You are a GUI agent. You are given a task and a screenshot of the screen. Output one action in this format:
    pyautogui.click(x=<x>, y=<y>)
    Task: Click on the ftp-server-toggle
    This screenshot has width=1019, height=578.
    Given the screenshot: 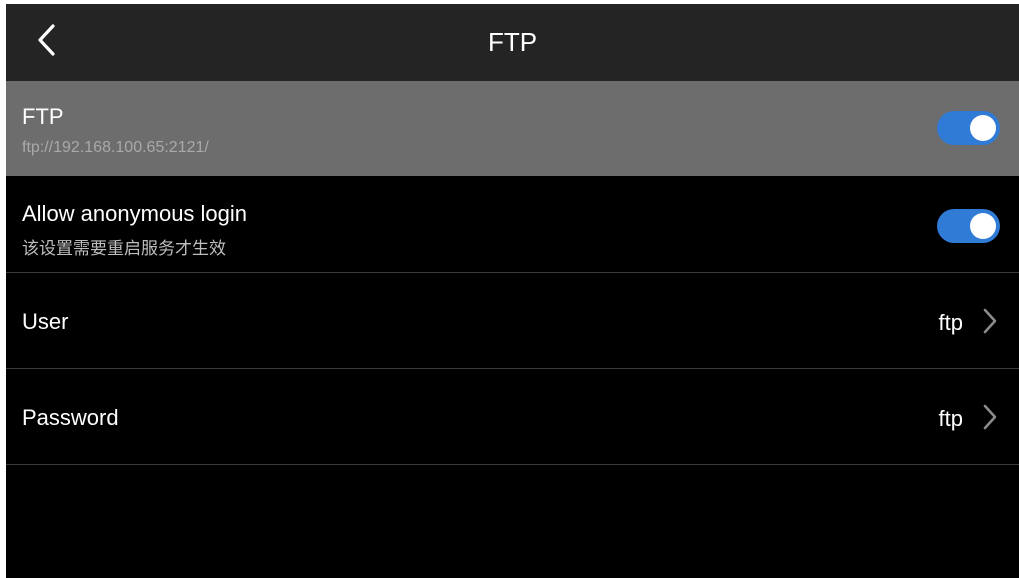 What is the action you would take?
    pyautogui.click(x=968, y=128)
    